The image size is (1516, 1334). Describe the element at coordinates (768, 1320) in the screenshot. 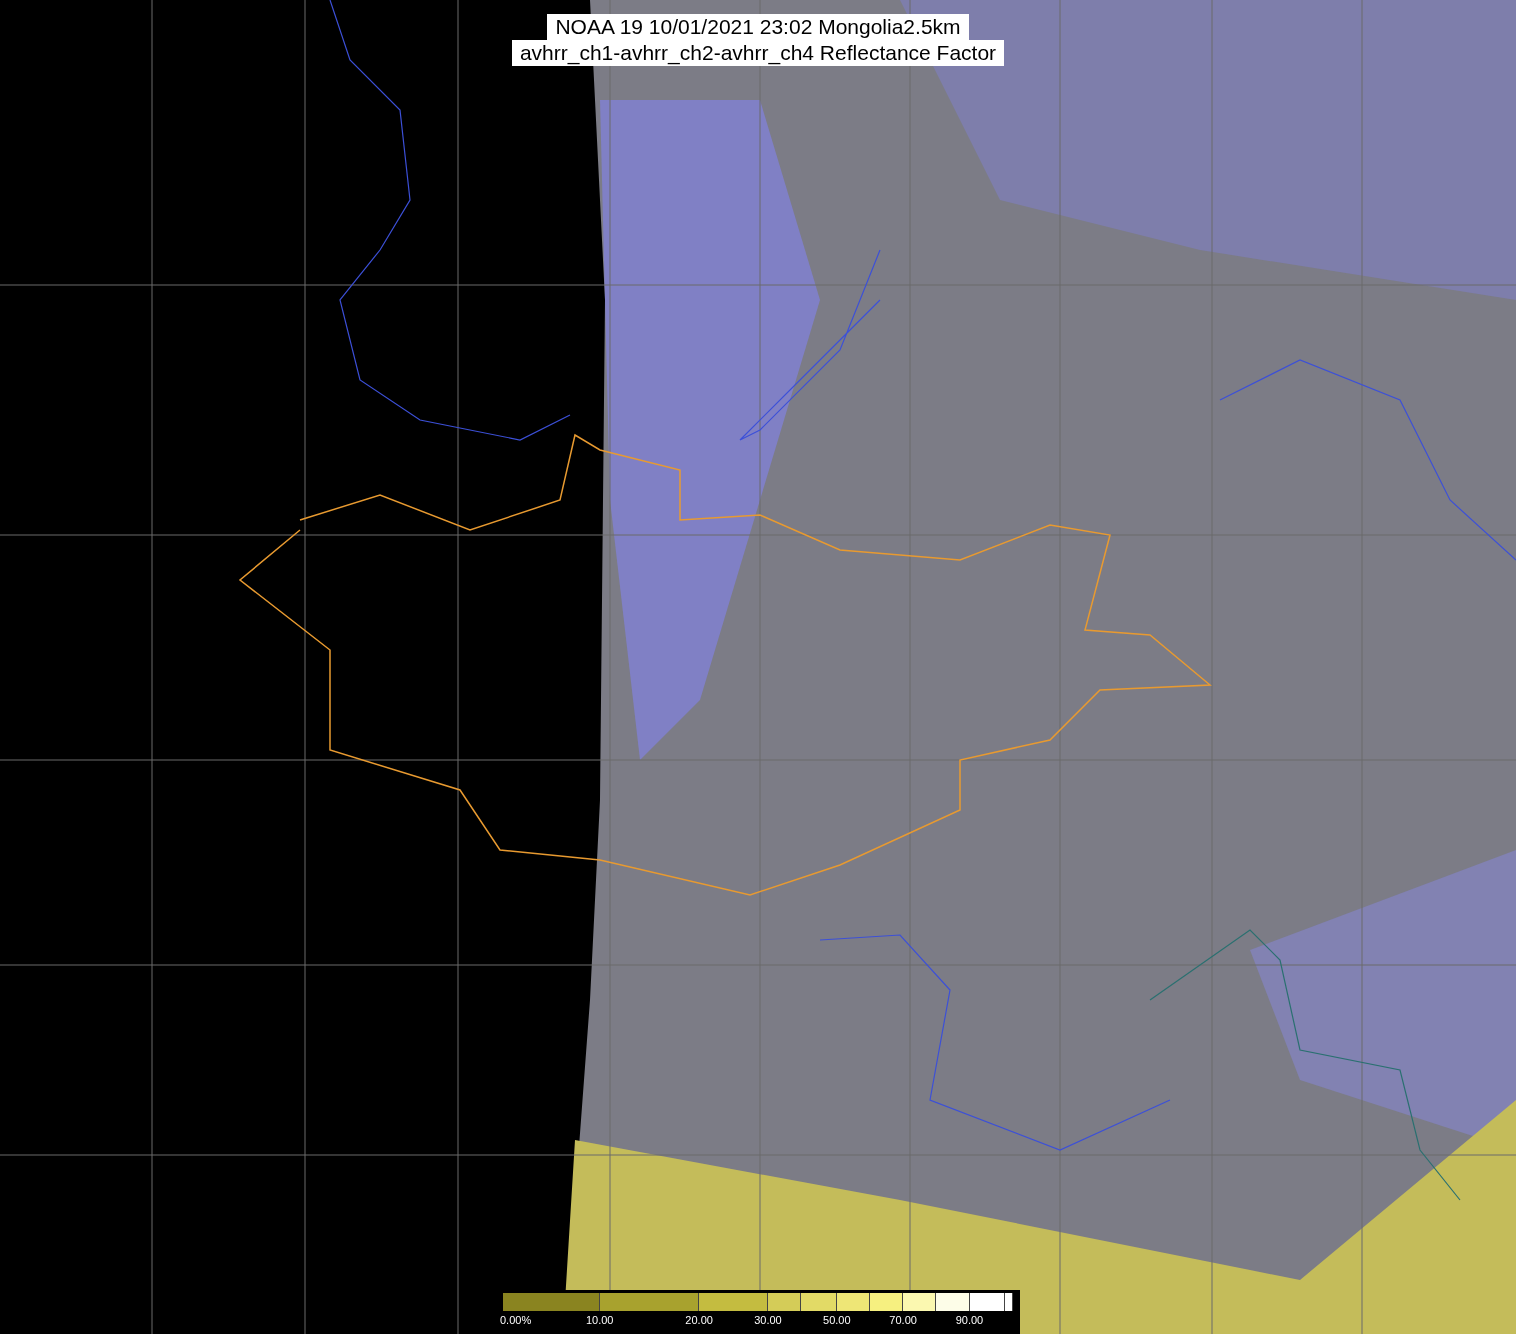

I see `colorbar-tick-label: 30.00` at that location.